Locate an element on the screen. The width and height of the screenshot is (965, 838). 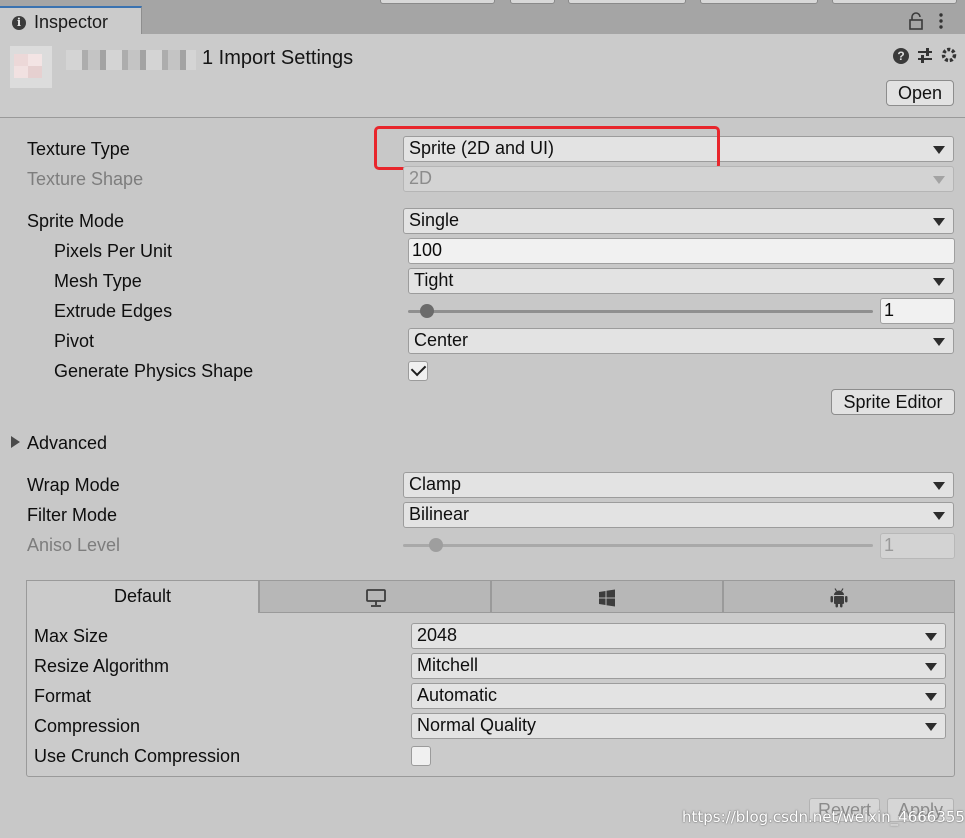
extrude-edges-slider-track is located at coordinates (640, 311).